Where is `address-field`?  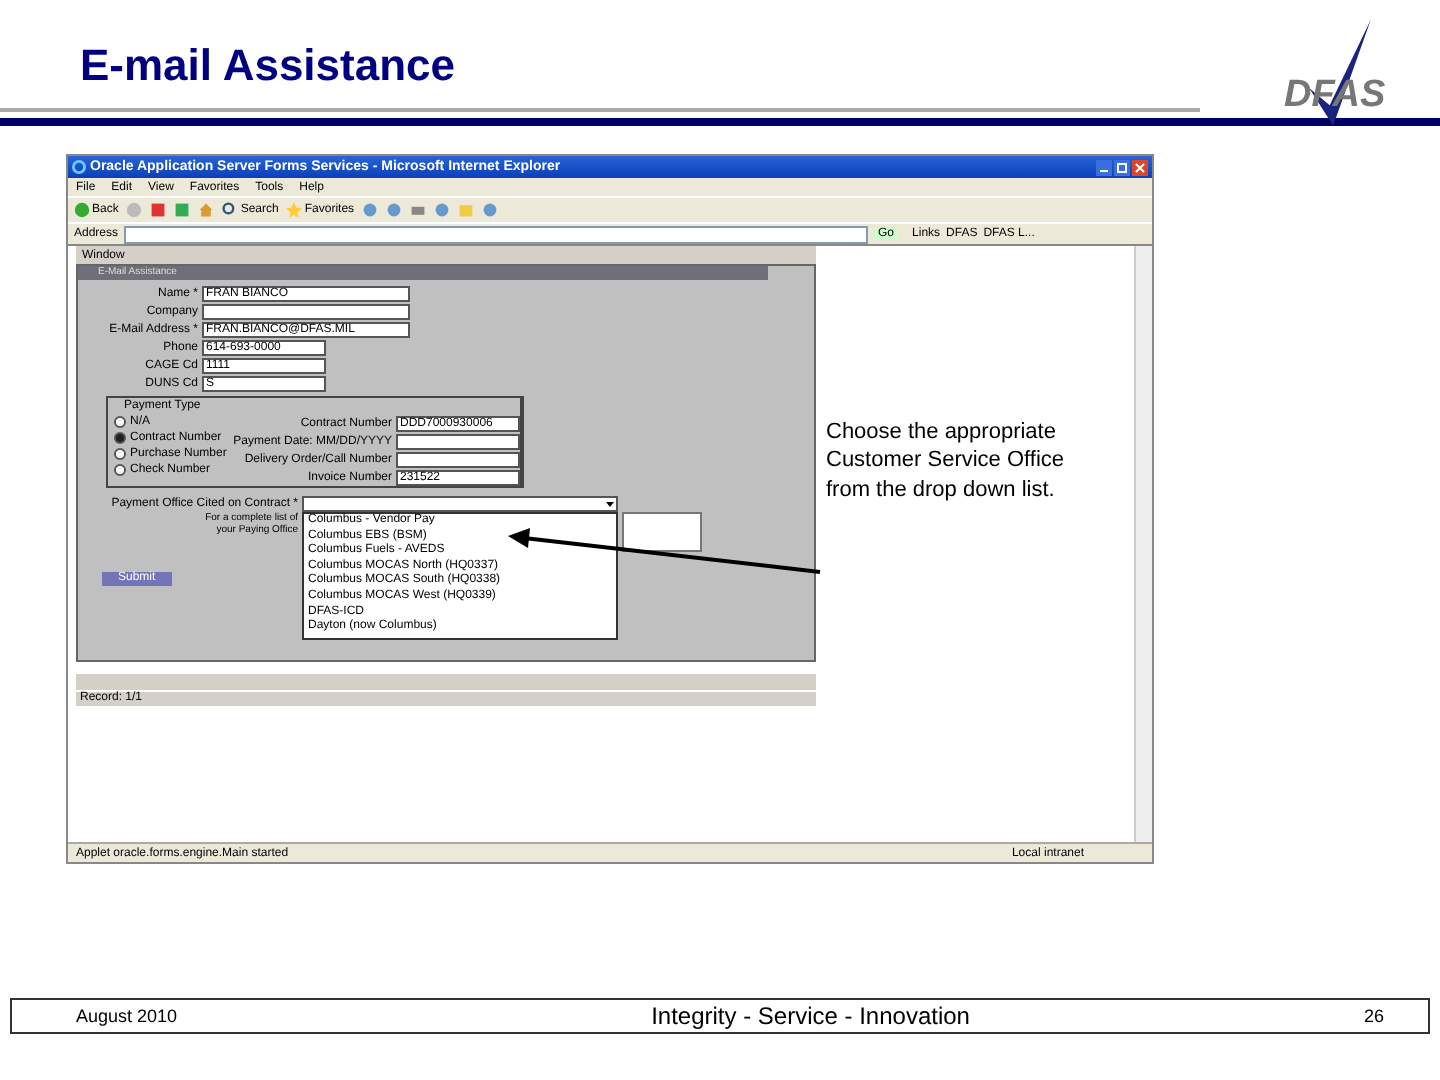 address-field is located at coordinates (496, 234).